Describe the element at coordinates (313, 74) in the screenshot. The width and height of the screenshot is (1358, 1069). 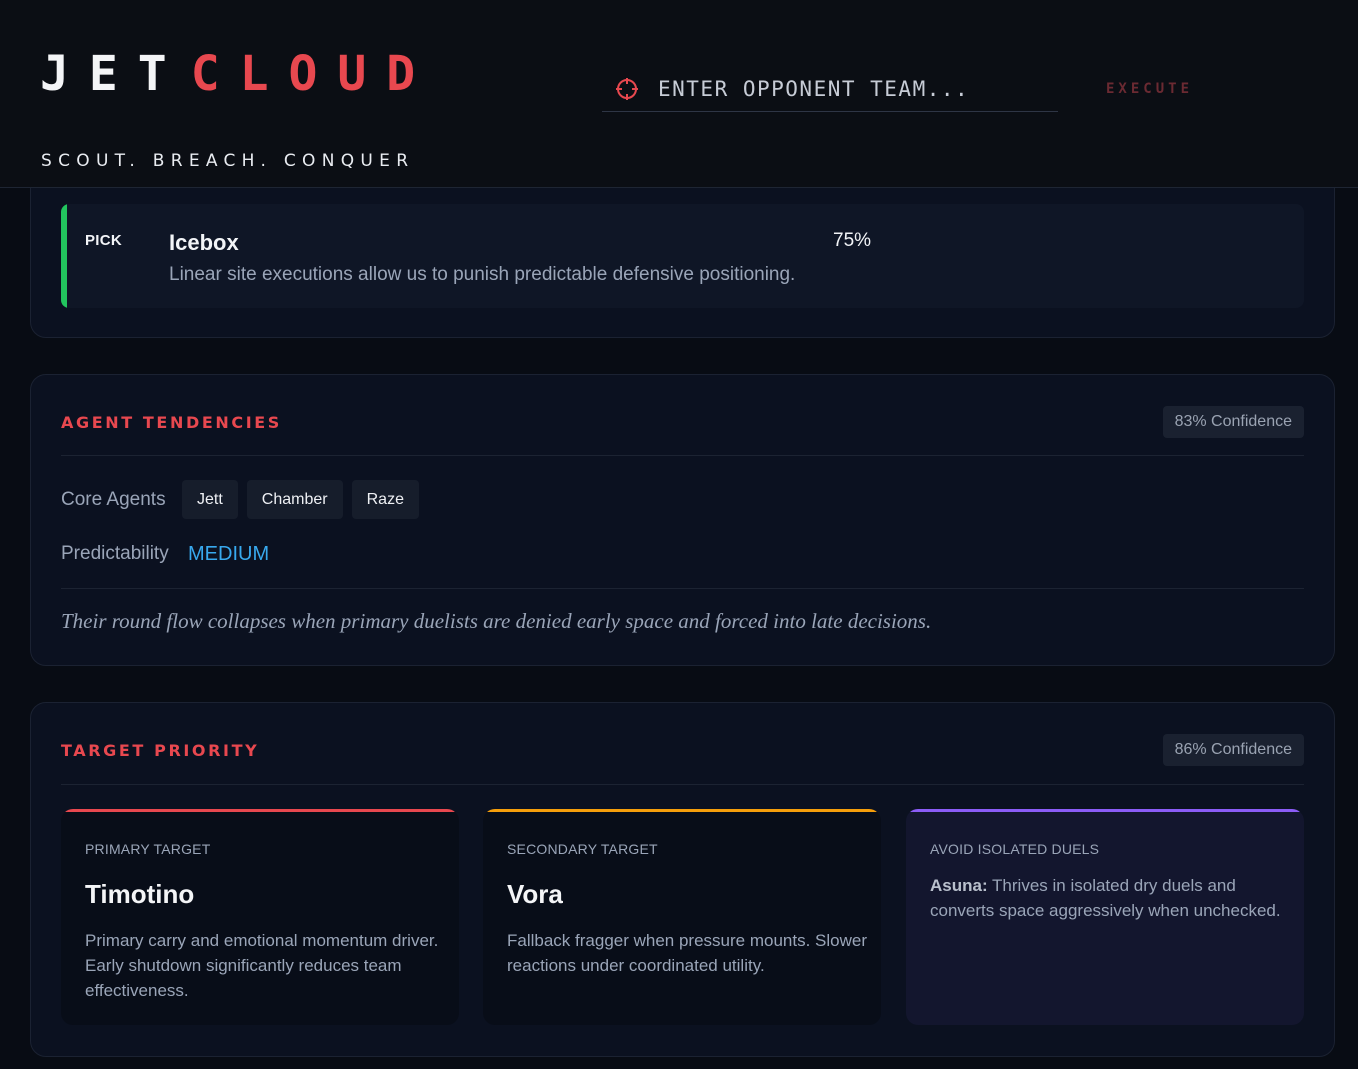
I see `brand-part-2: CLOUD` at that location.